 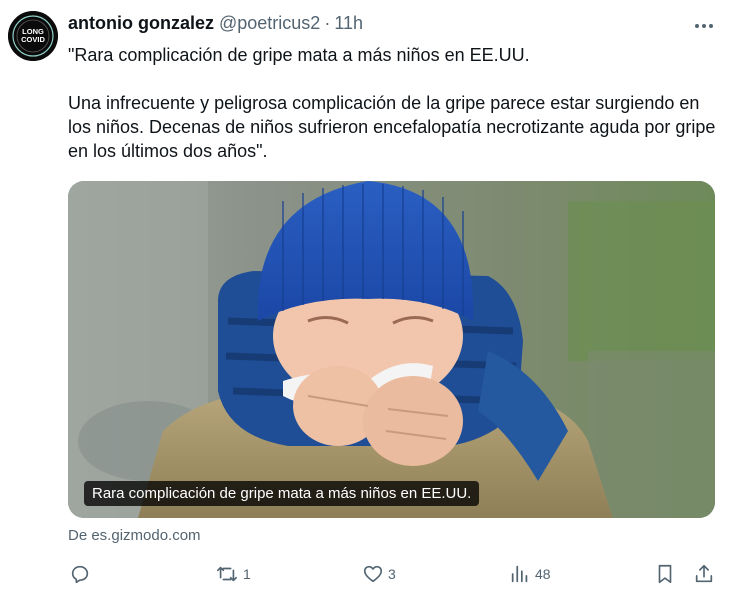 I want to click on retweet-button: 1, so click(x=233, y=574).